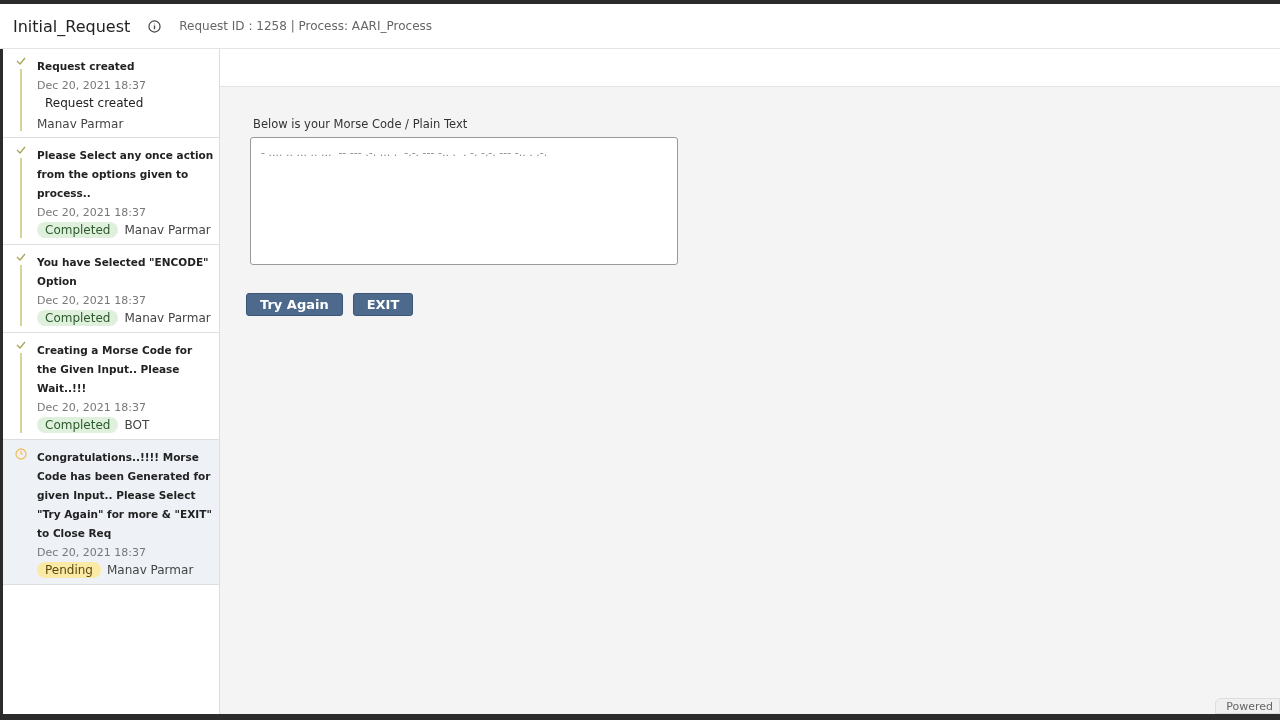  Describe the element at coordinates (1247, 706) in the screenshot. I see `powered-badge: Powered` at that location.